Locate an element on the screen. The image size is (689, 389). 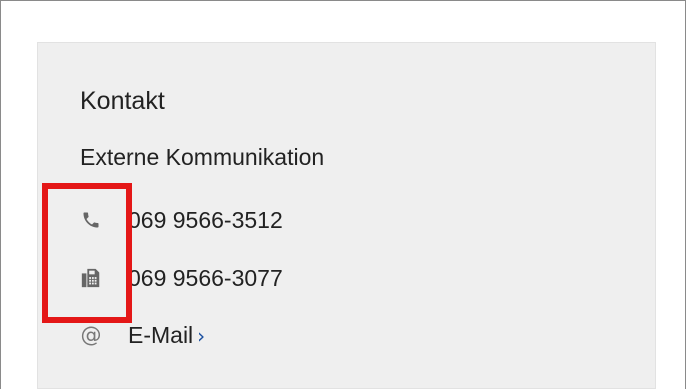
phone-number: 069 9566-3512 is located at coordinates (205, 220).